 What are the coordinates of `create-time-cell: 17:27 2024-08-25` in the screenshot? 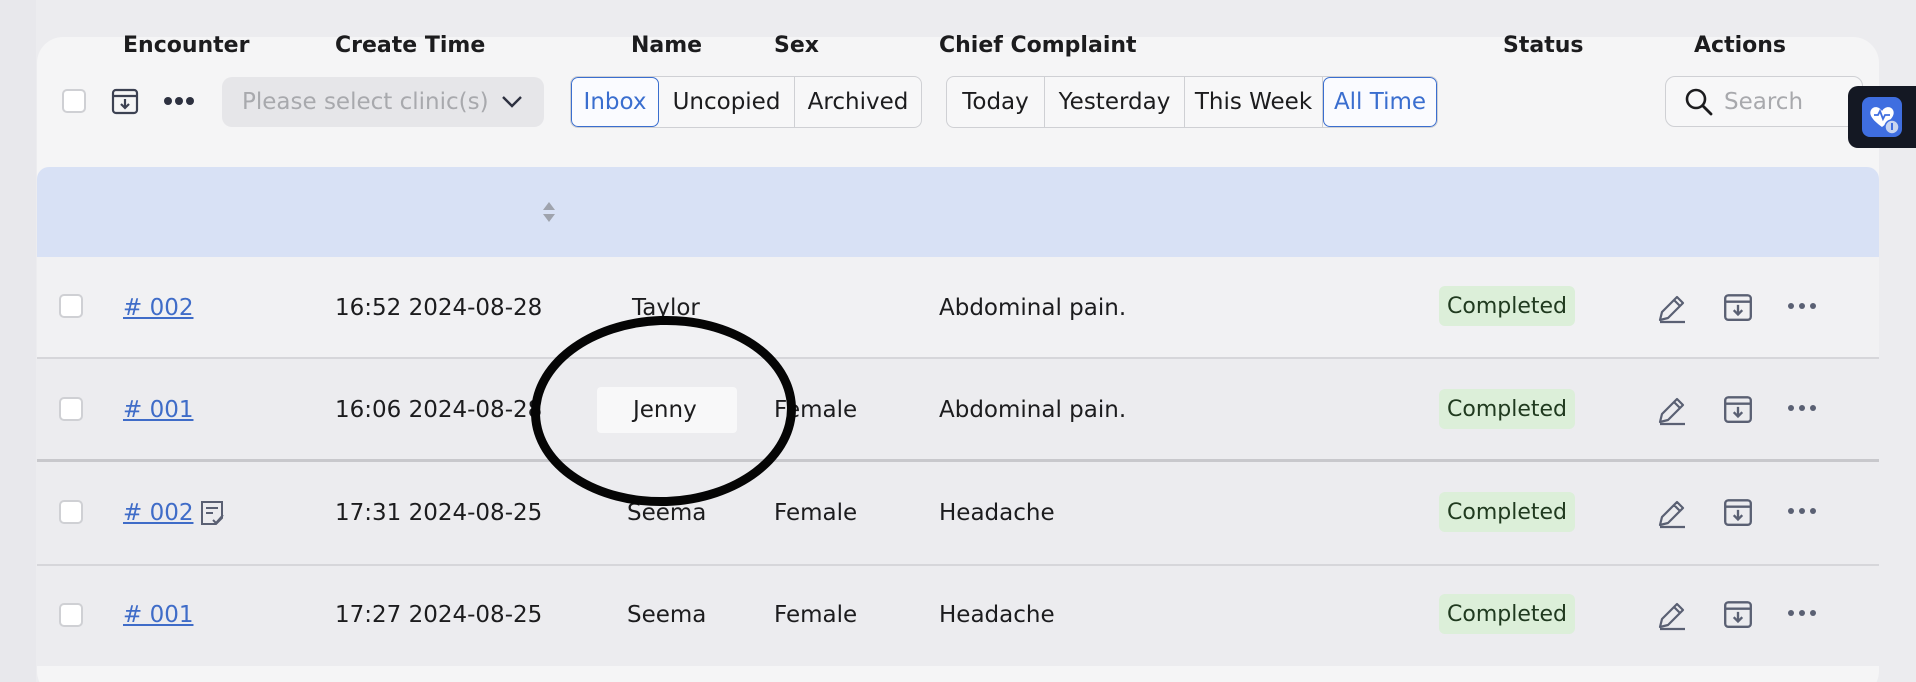 It's located at (439, 615).